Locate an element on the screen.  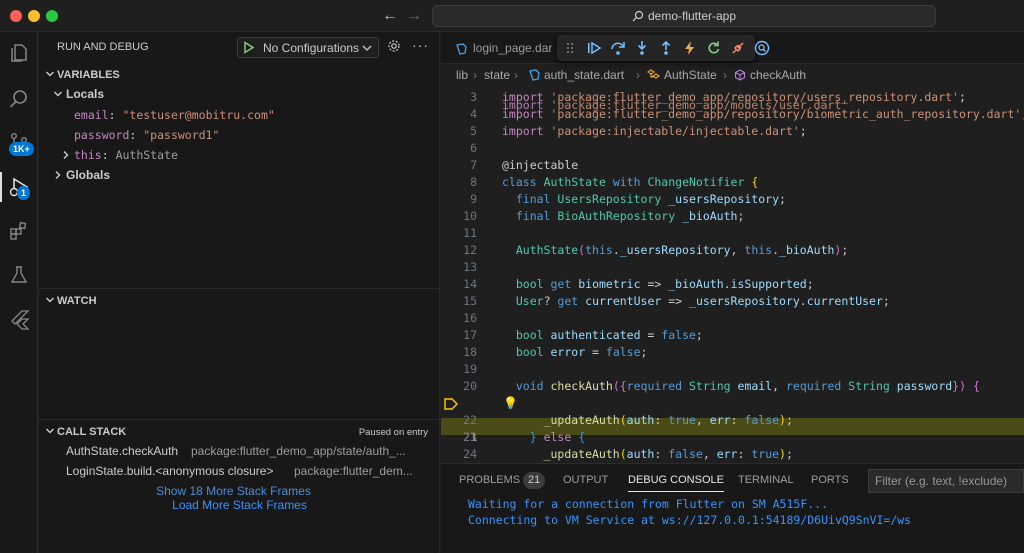
step-into-icon is located at coordinates (642, 48).